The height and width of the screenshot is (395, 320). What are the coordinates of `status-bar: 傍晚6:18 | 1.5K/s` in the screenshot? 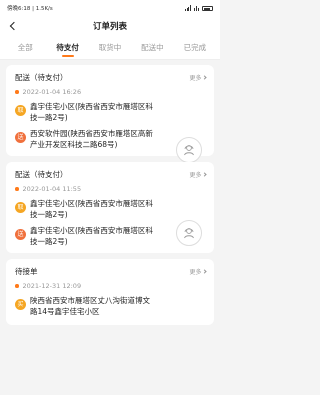 It's located at (110, 8).